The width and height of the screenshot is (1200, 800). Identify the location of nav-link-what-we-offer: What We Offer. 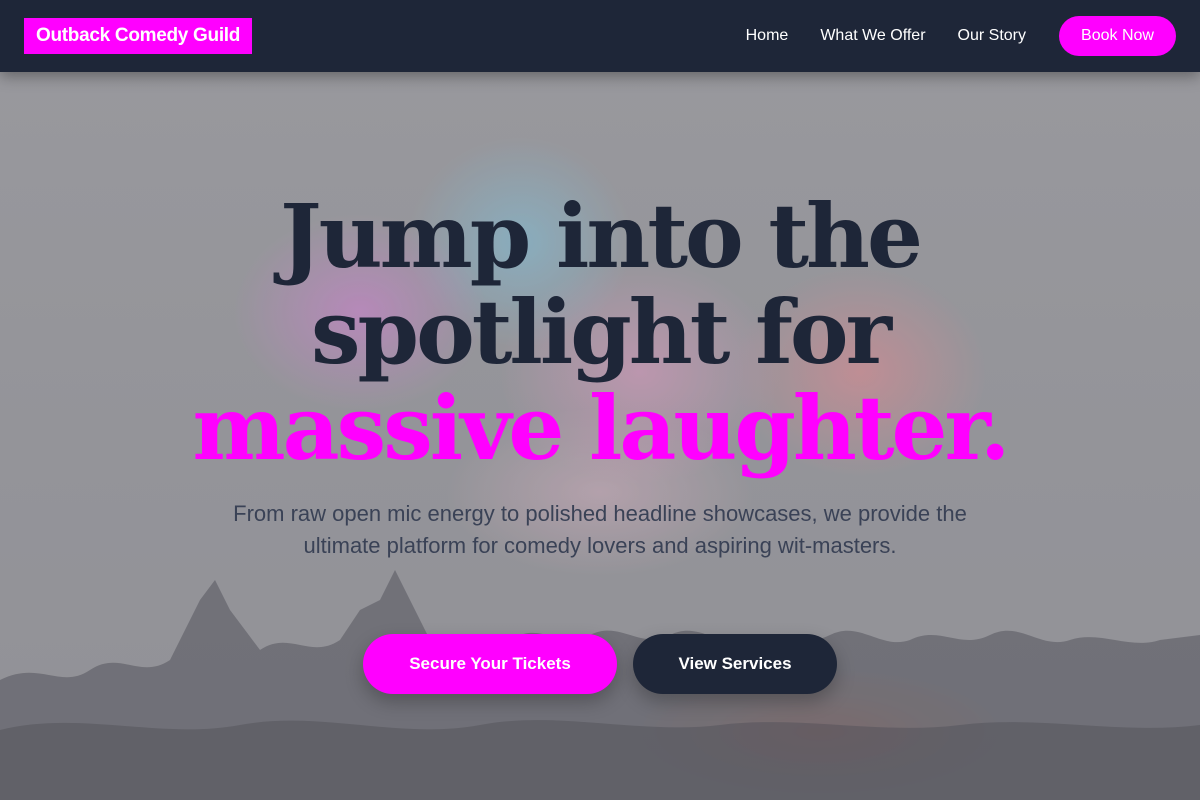
(872, 36).